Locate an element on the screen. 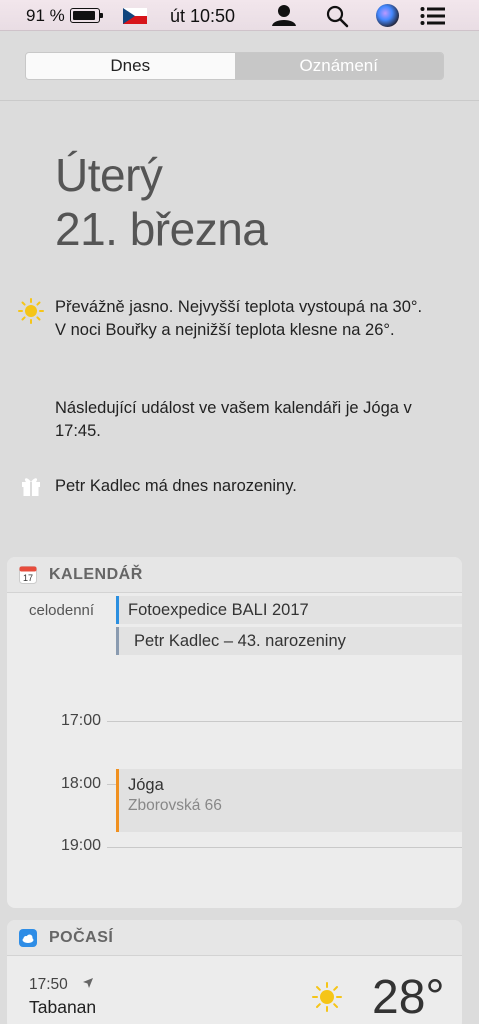  hour-label: 17:00 is located at coordinates (80, 720).